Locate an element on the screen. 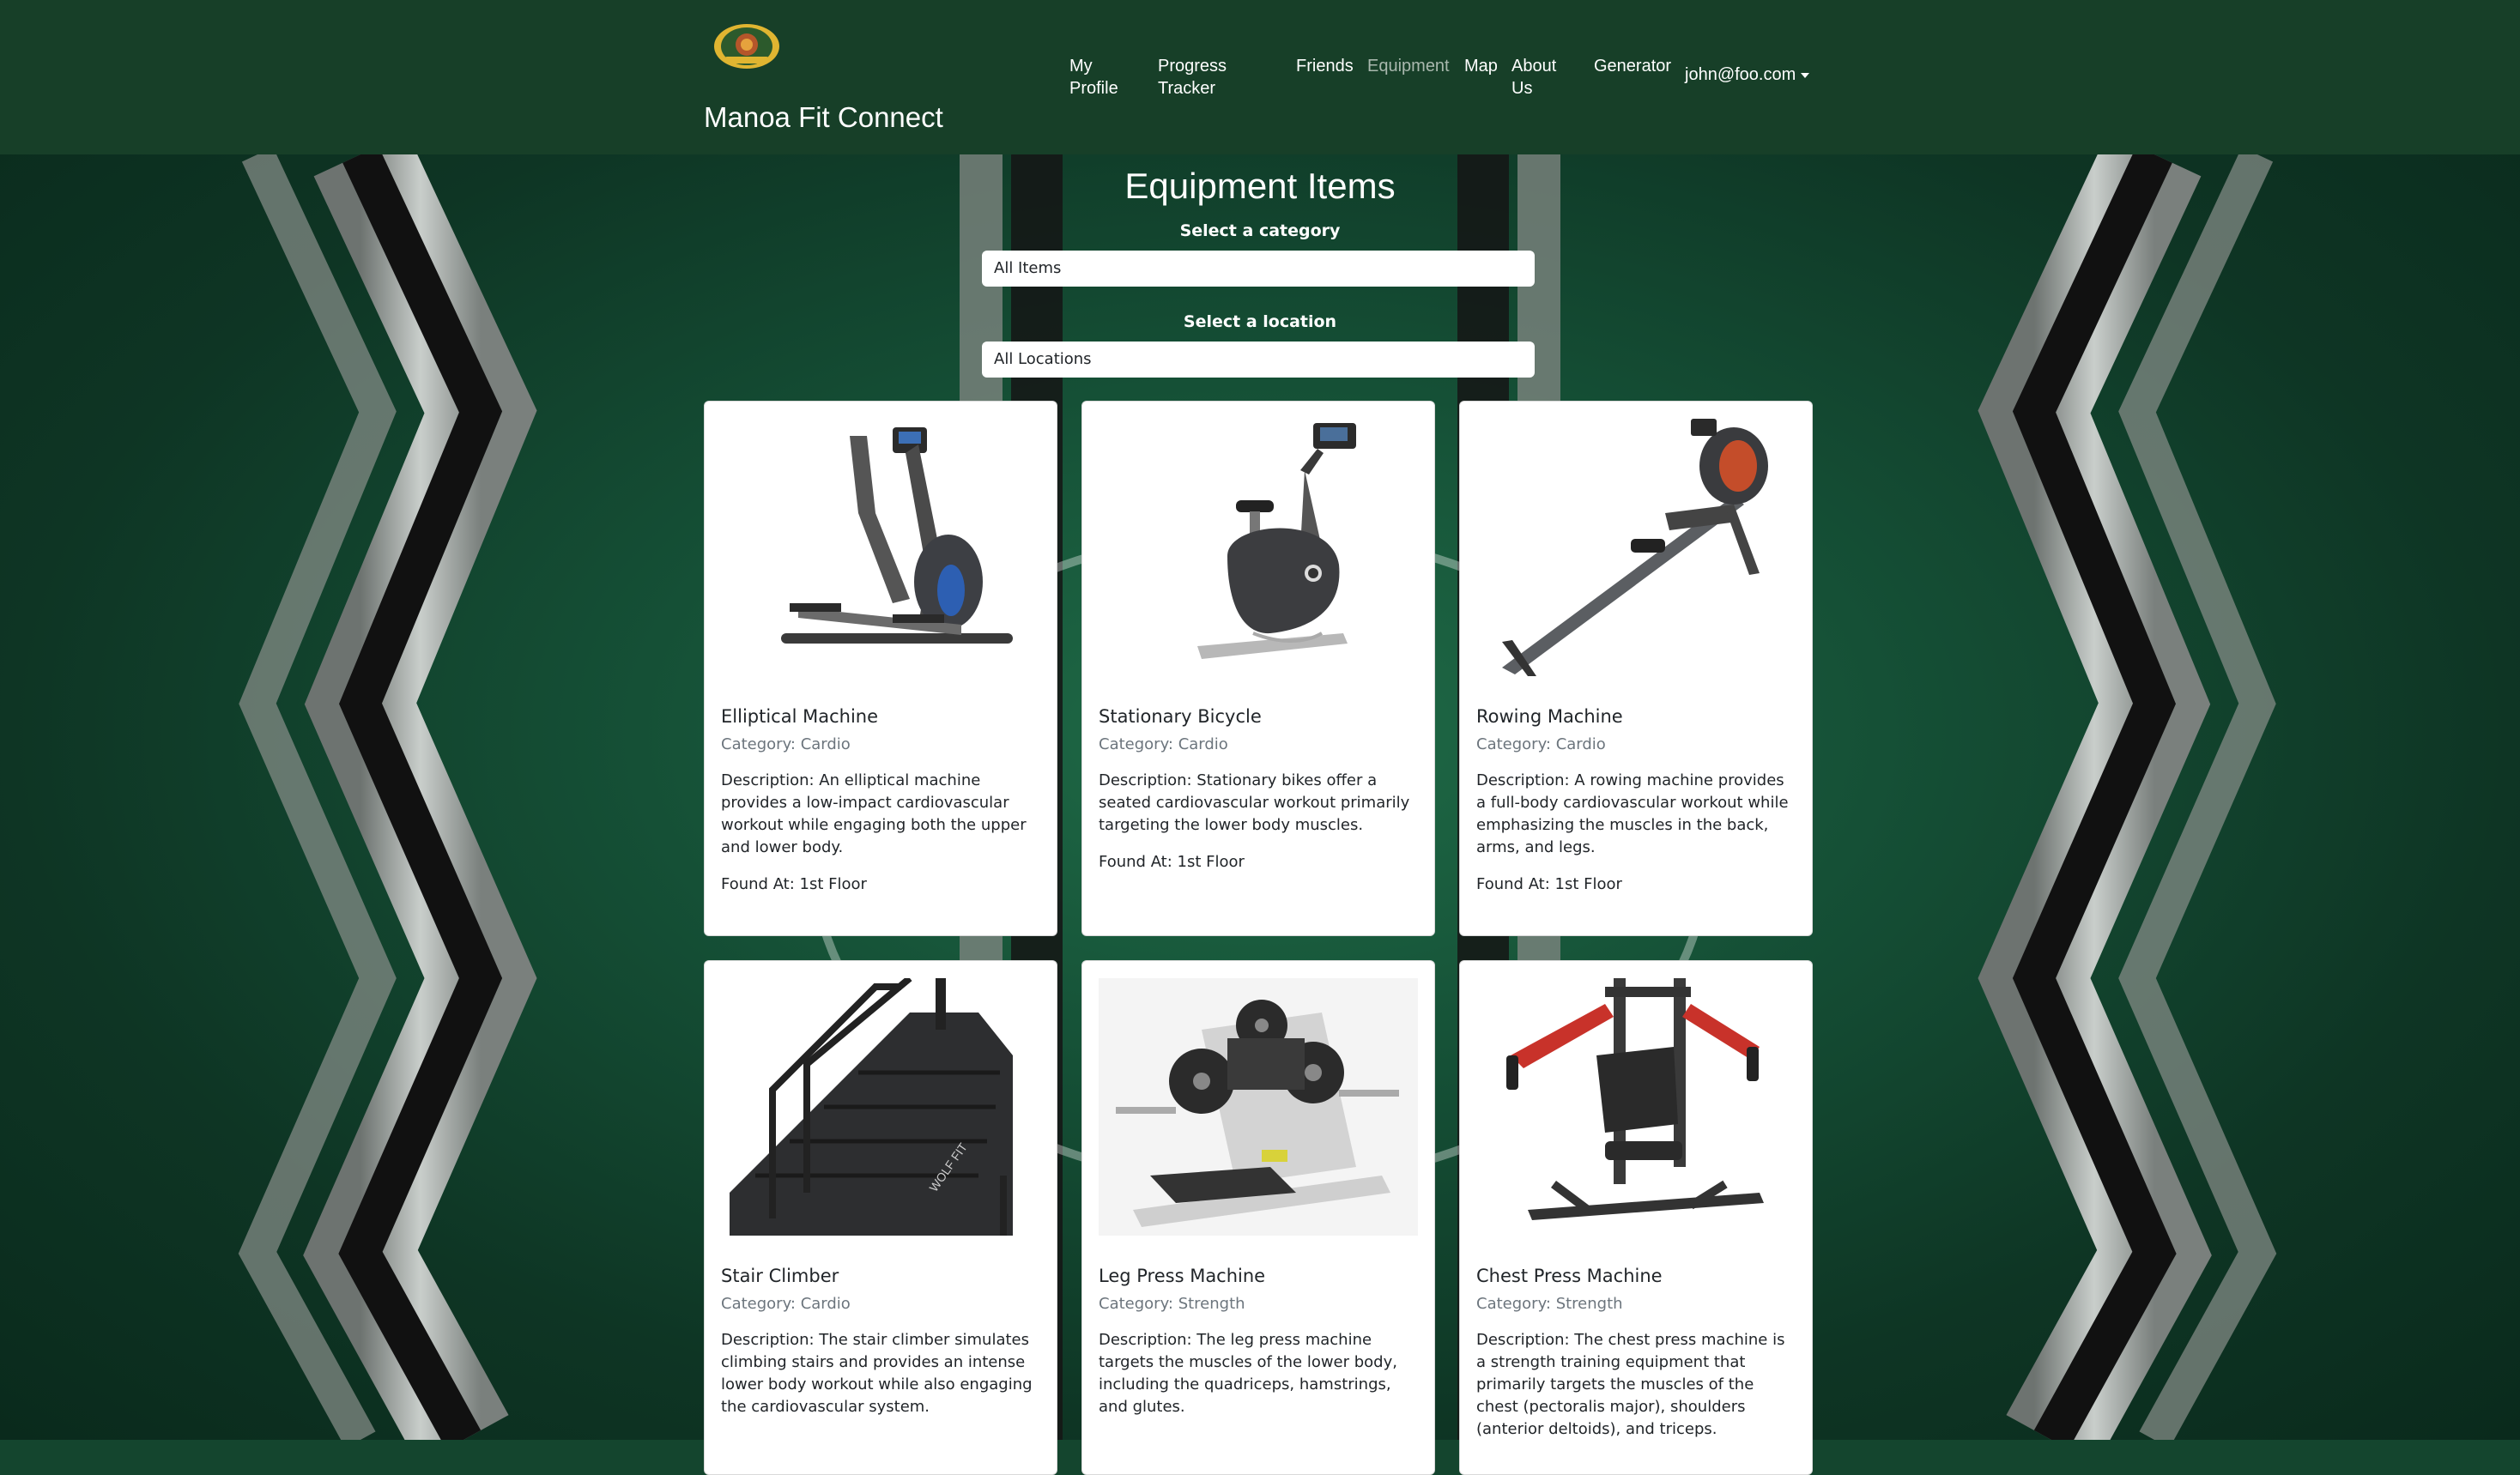 The height and width of the screenshot is (1475, 2520). elliptical-machine-image is located at coordinates (881, 548).